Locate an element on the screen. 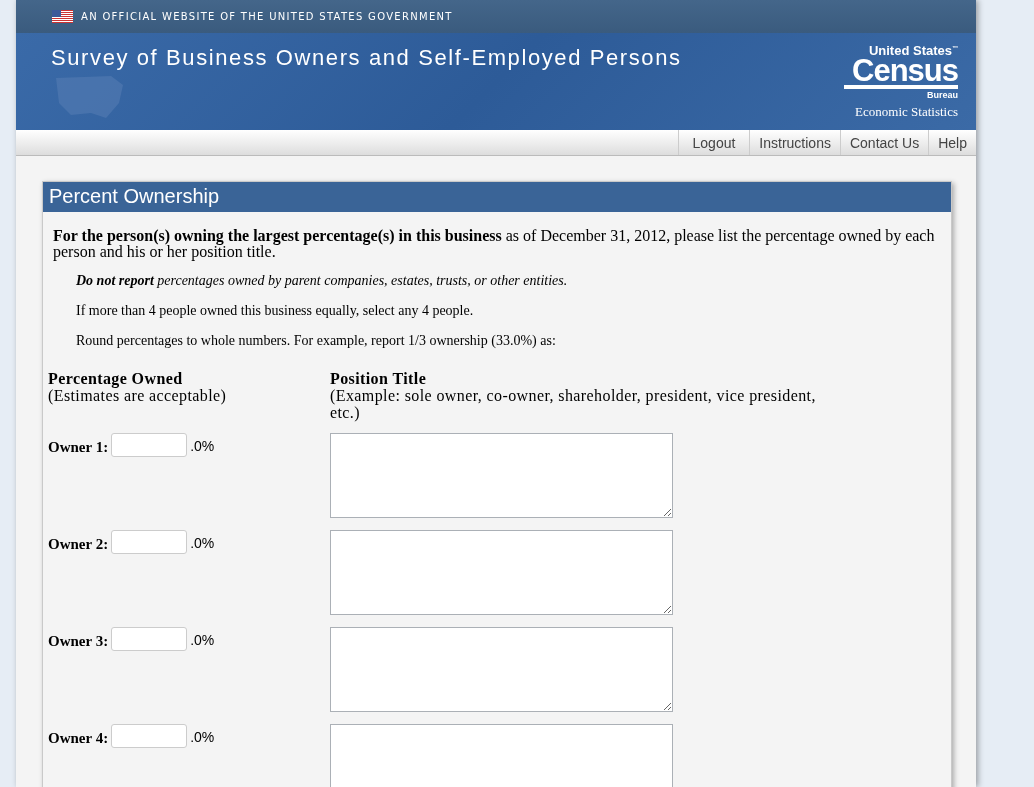  owner-label: Owner 3: is located at coordinates (78, 641).